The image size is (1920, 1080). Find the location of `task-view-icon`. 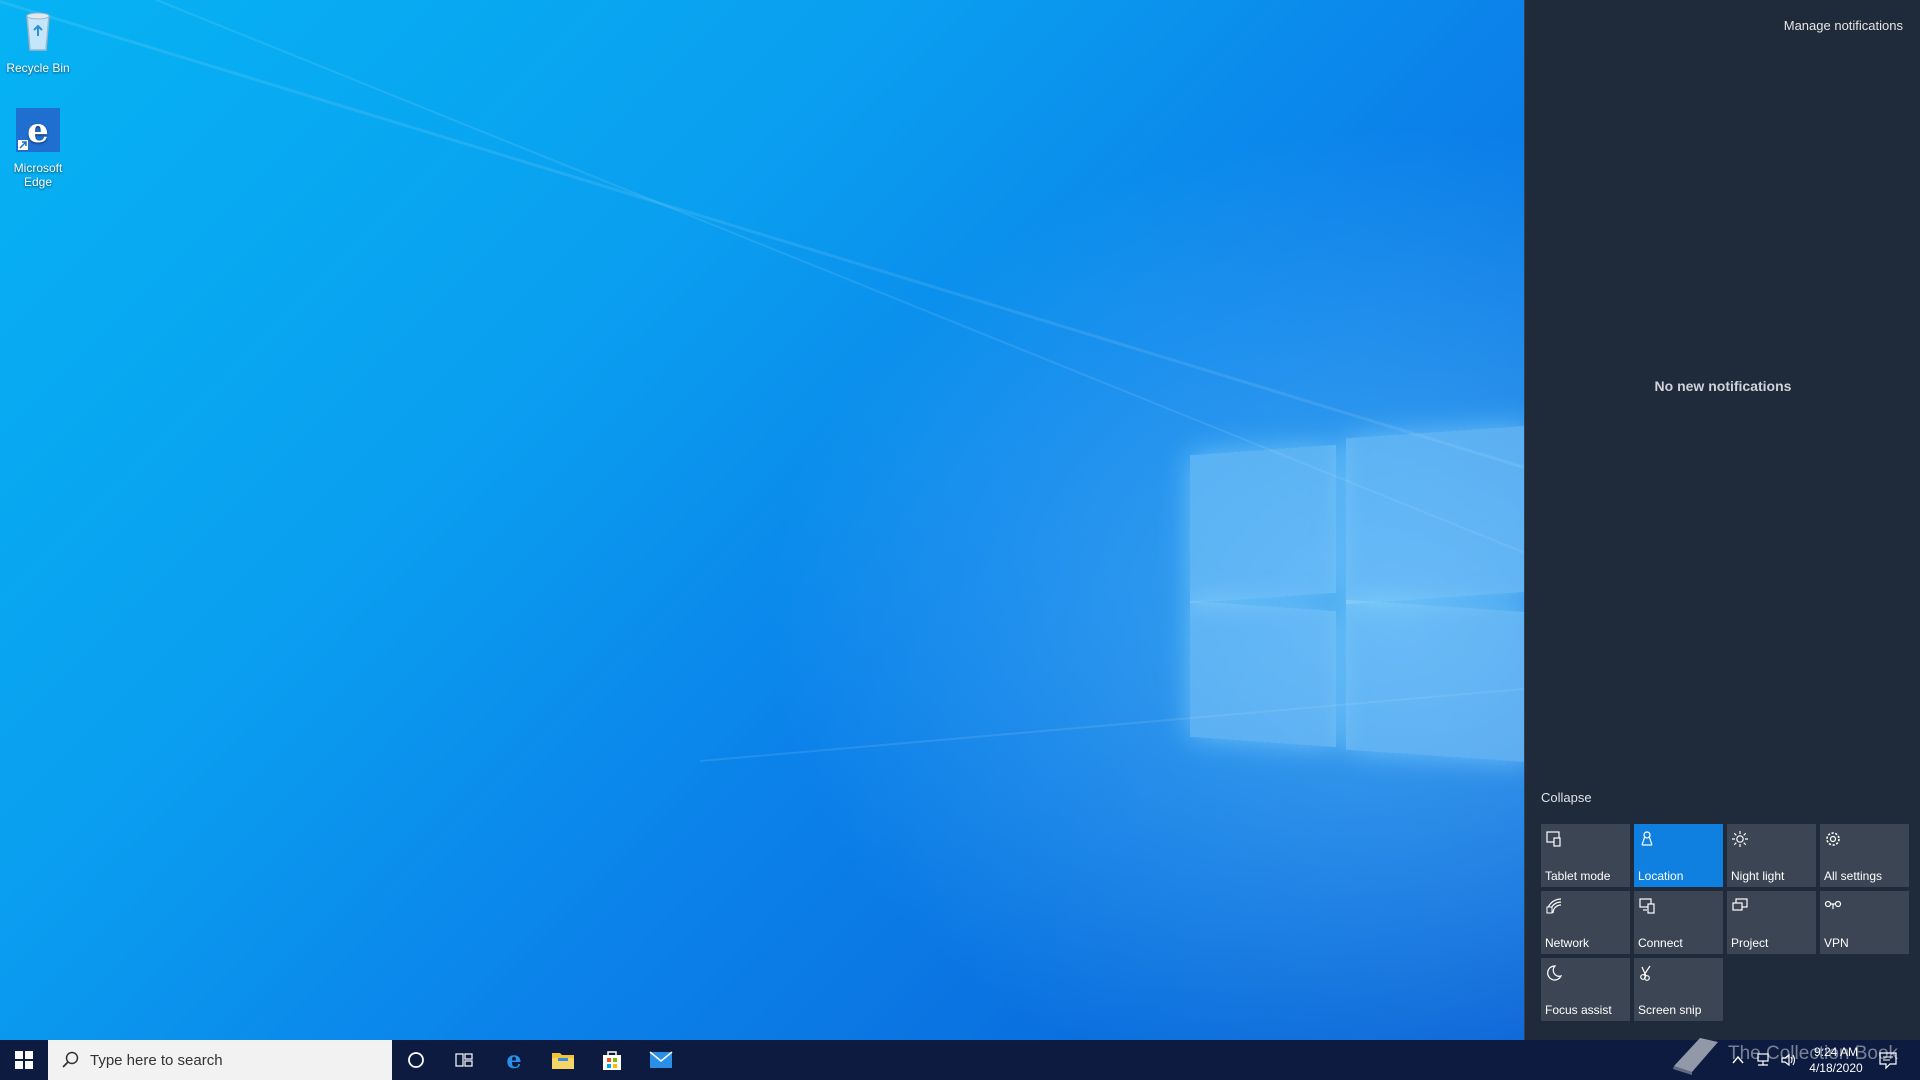

task-view-icon is located at coordinates (464, 1060).